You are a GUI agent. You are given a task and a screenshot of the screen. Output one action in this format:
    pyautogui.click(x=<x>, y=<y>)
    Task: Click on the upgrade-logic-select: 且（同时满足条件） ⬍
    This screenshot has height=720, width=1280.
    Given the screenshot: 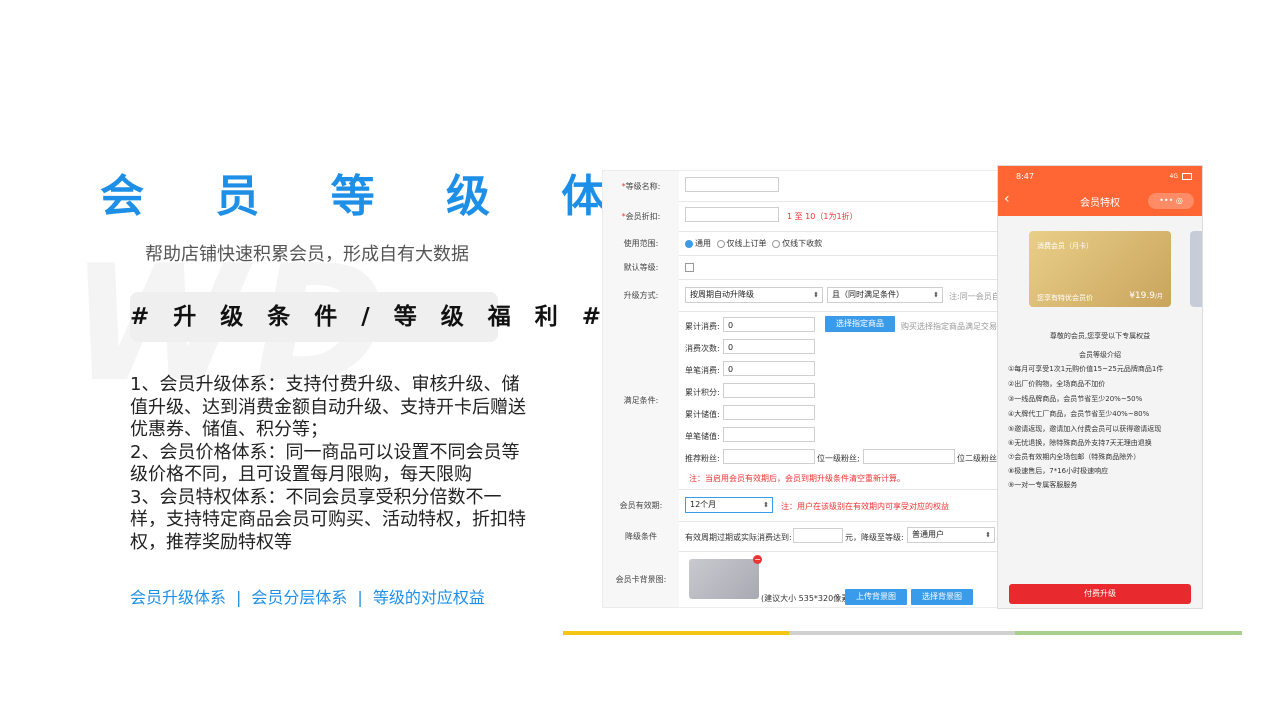 What is the action you would take?
    pyautogui.click(x=885, y=295)
    